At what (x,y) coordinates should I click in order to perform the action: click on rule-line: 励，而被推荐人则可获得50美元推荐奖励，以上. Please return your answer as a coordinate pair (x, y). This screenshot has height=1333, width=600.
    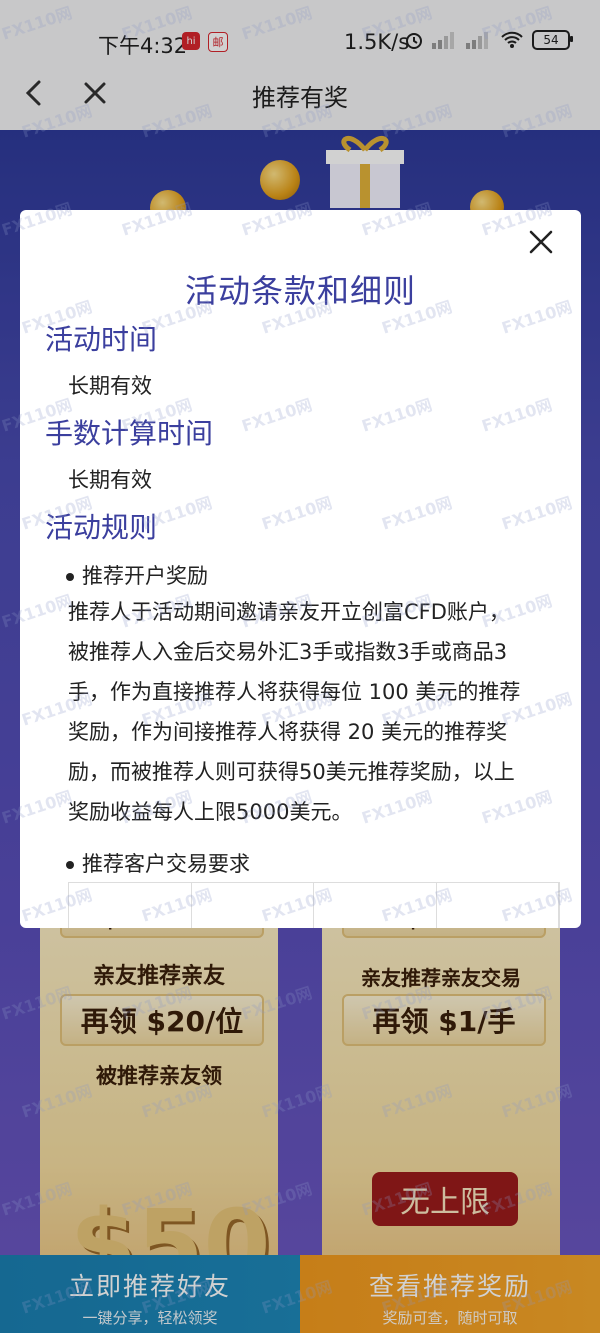
    Looking at the image, I should click on (291, 772).